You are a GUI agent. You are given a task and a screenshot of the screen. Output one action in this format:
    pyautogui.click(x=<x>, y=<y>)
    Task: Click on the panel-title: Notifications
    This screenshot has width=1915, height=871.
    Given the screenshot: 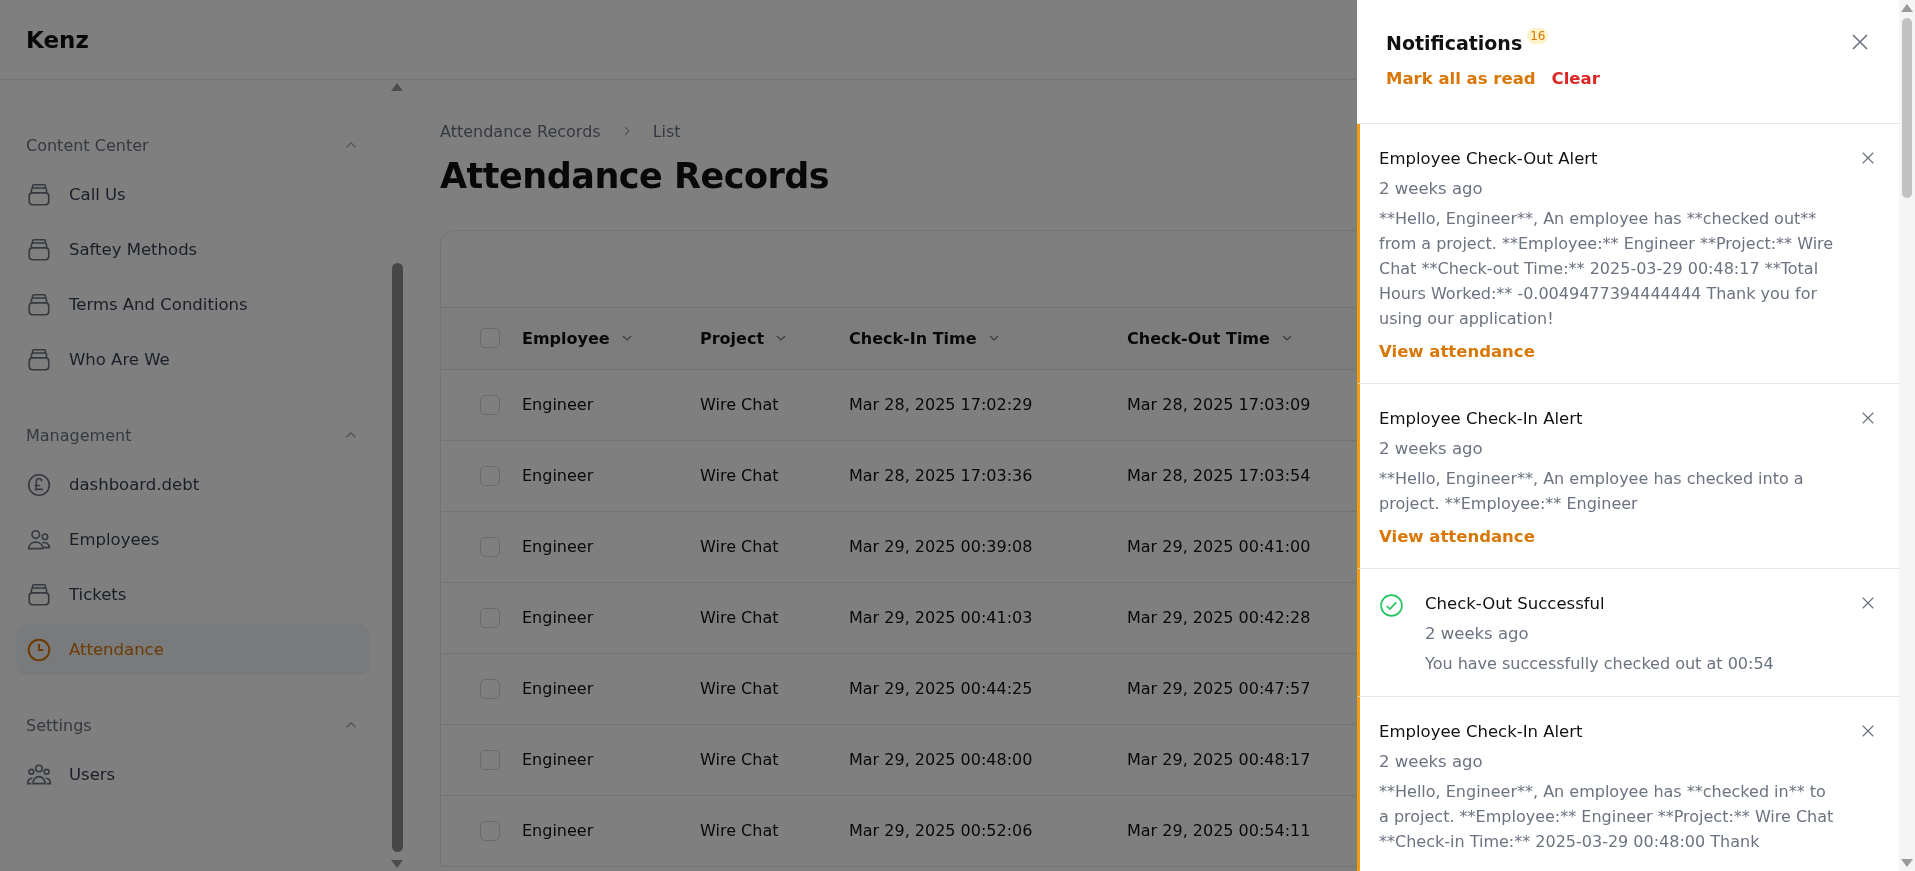 What is the action you would take?
    pyautogui.click(x=1454, y=43)
    